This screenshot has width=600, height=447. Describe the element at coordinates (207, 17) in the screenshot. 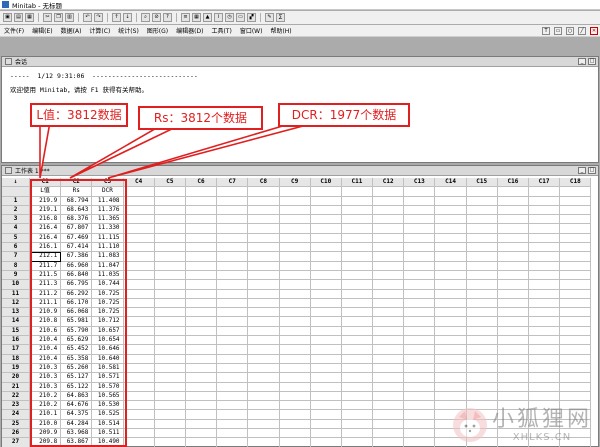

I see `graph-icon: ▲` at that location.